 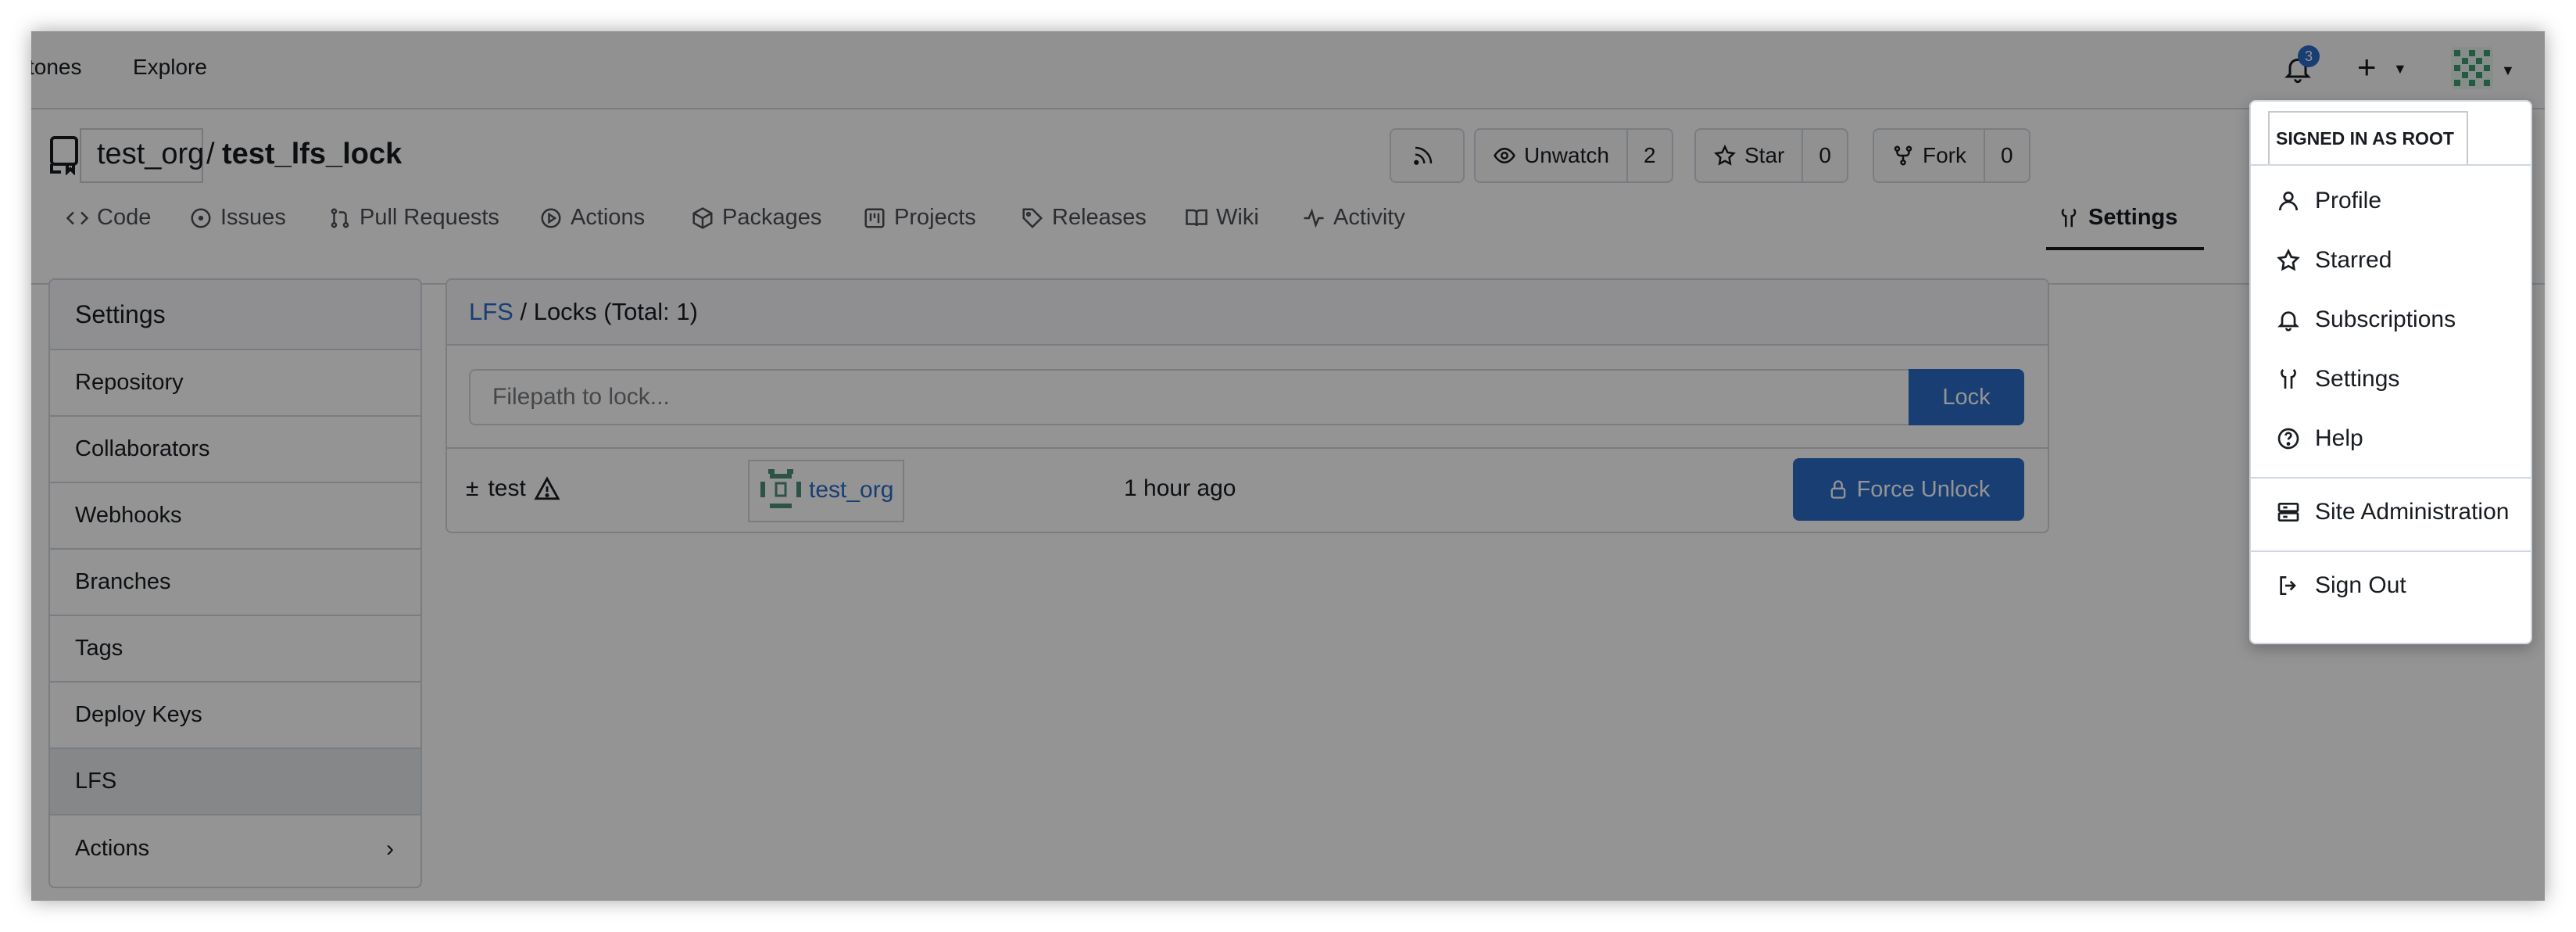 What do you see at coordinates (2366, 320) in the screenshot?
I see `menu-item-subscriptions: Subscriptions` at bounding box center [2366, 320].